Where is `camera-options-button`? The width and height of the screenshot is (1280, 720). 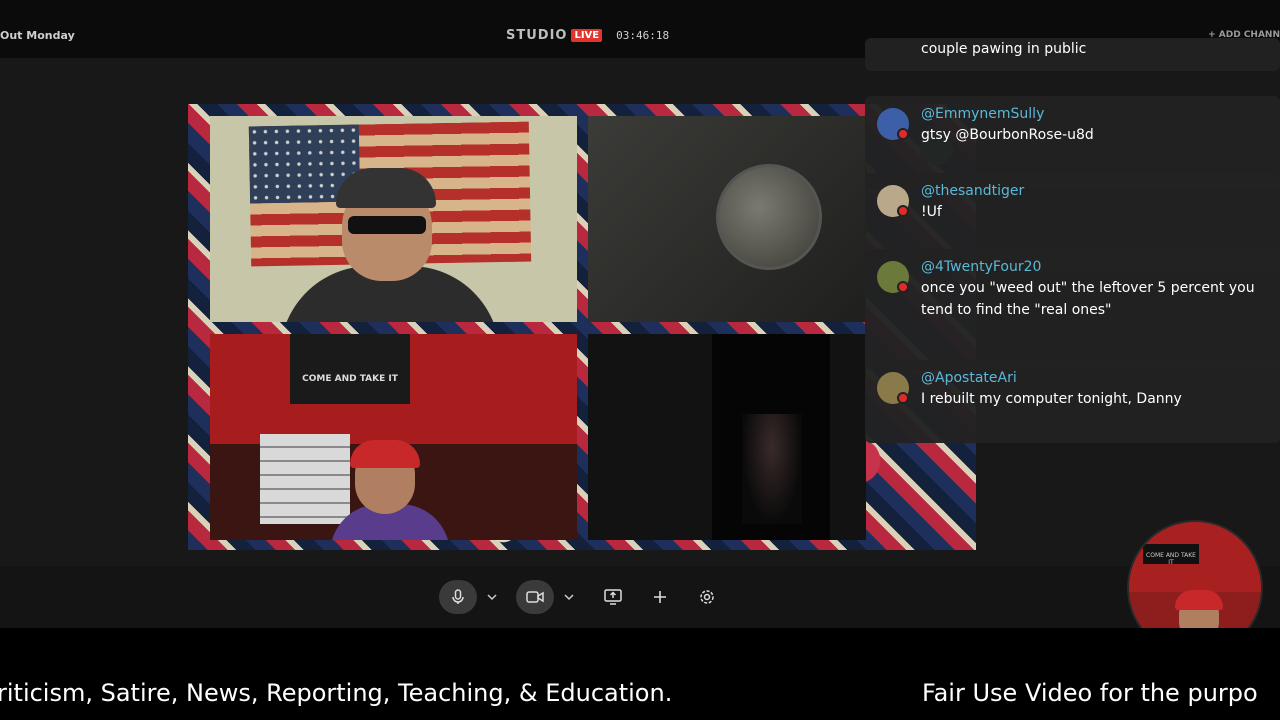
camera-options-button is located at coordinates (569, 597).